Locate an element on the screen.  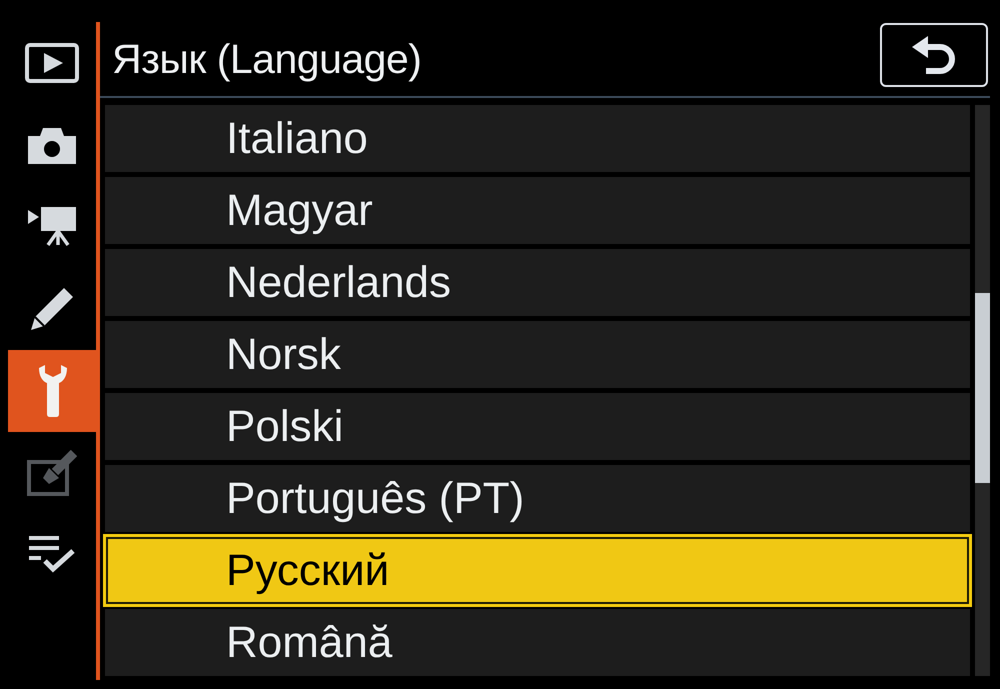
language-option: Polski is located at coordinates (537, 426).